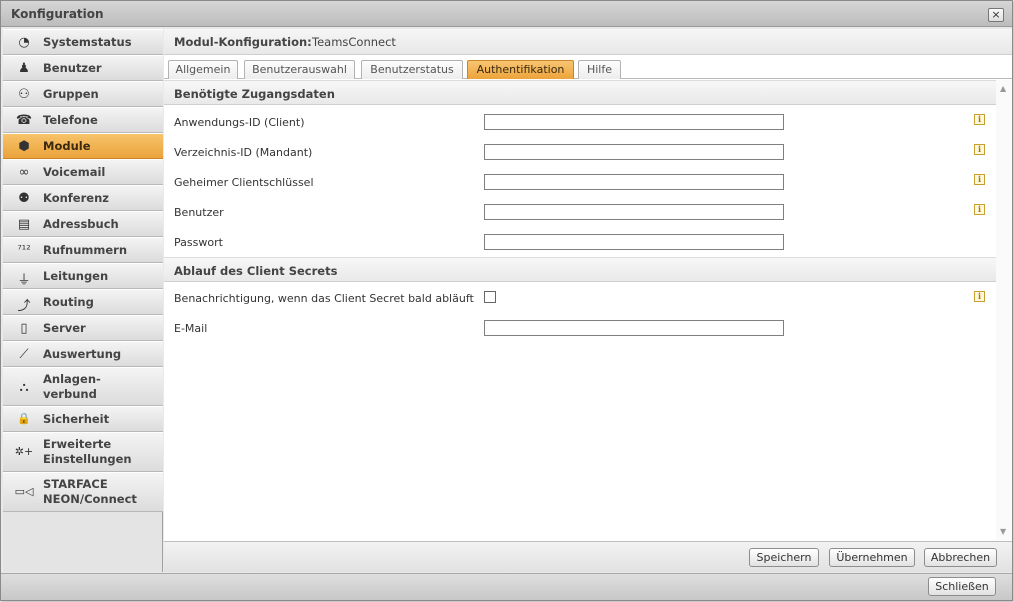 The width and height of the screenshot is (1014, 602). Describe the element at coordinates (412, 69) in the screenshot. I see `tab-benutzerstatus: Benutzerstatus` at that location.